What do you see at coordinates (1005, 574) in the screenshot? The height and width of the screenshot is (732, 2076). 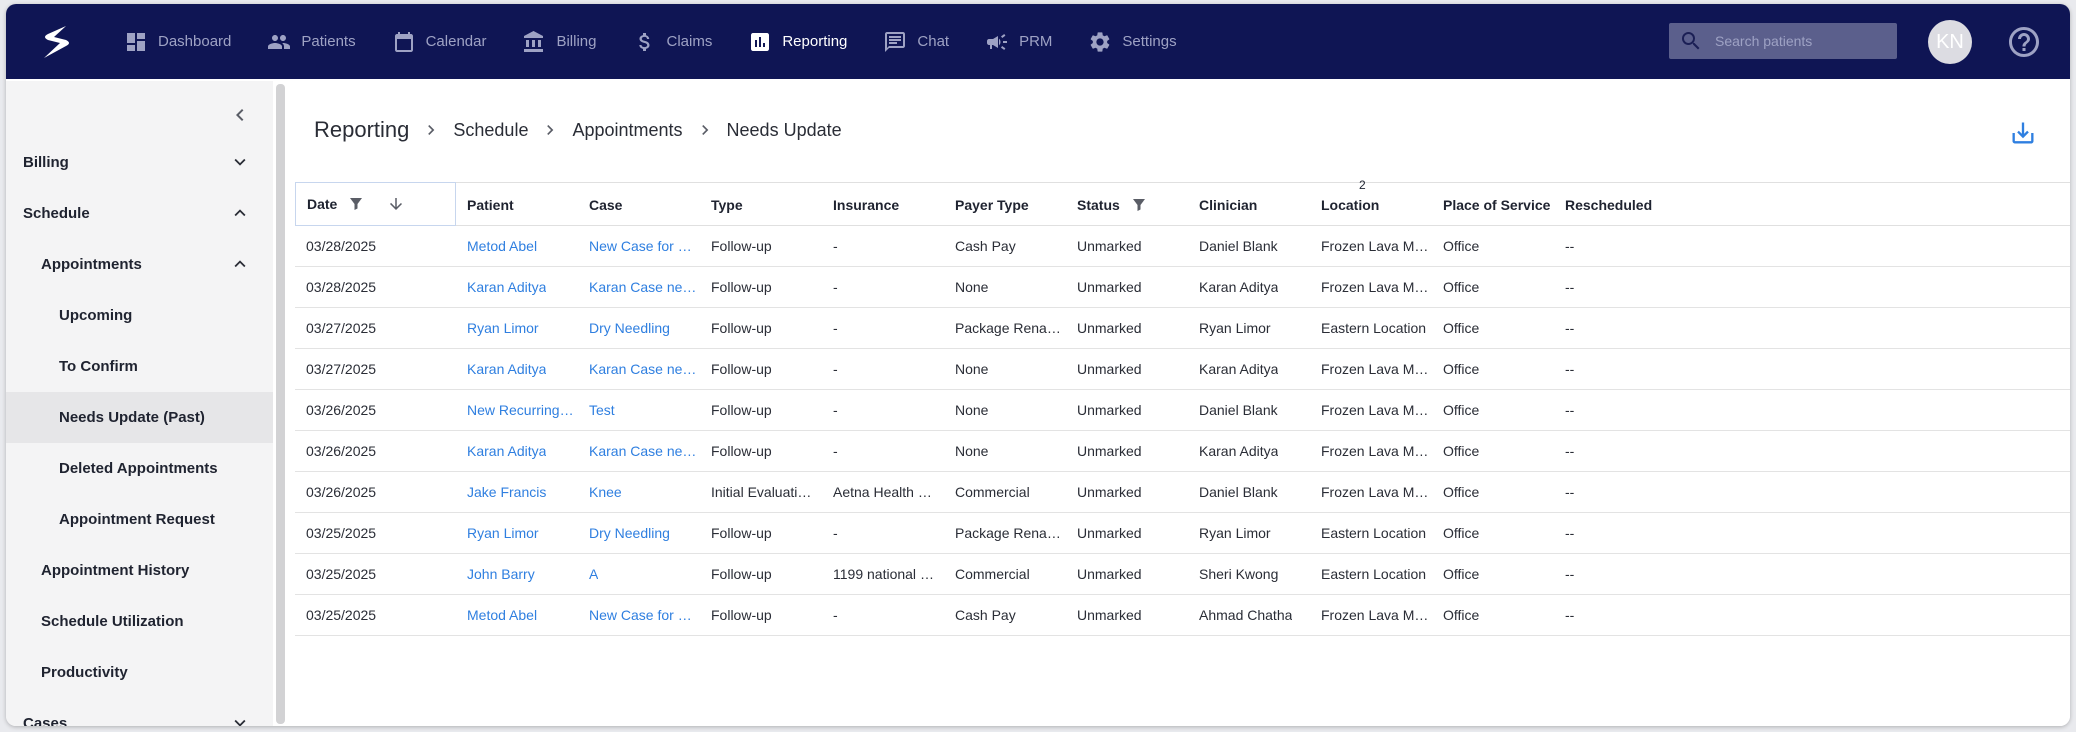 I see `cell-payer-type: Commercial` at bounding box center [1005, 574].